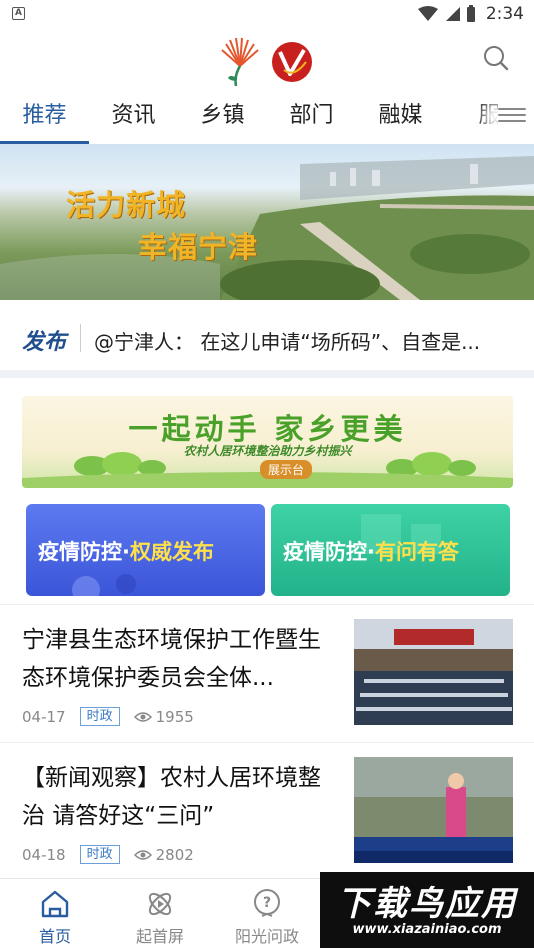 This screenshot has width=534, height=948. Describe the element at coordinates (267, 442) in the screenshot. I see `promo-banner: 一起动手 家乡更美 农村人居环境整治助力乡村振兴 展示台` at that location.